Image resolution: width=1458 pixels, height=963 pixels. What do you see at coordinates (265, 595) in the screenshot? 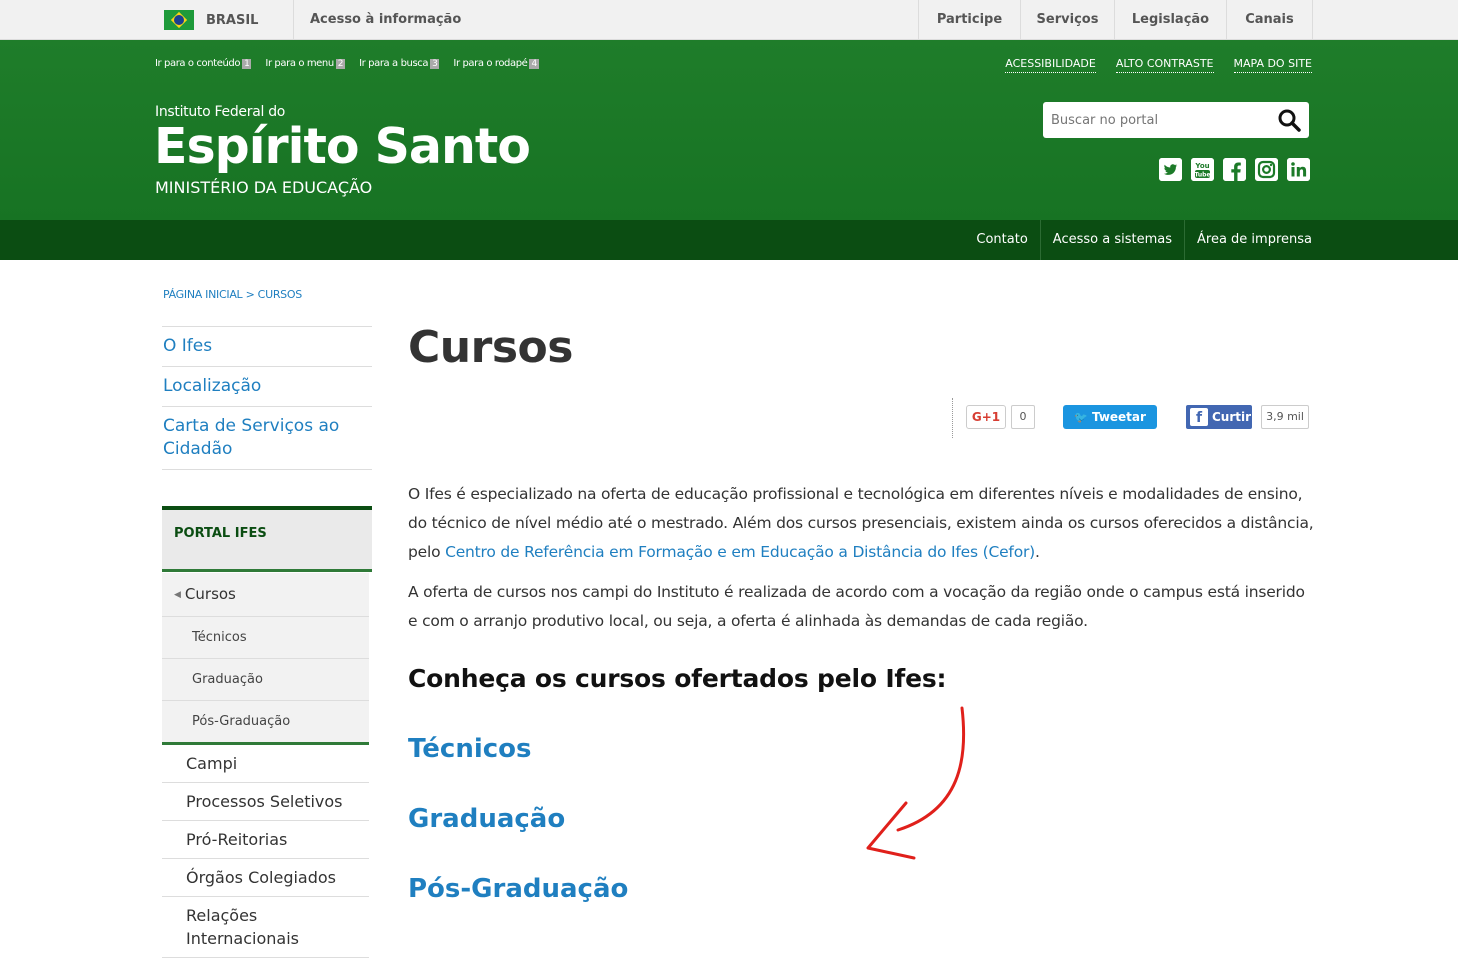
I see `sidebar-item-cursos: ◀ Cursos` at bounding box center [265, 595].